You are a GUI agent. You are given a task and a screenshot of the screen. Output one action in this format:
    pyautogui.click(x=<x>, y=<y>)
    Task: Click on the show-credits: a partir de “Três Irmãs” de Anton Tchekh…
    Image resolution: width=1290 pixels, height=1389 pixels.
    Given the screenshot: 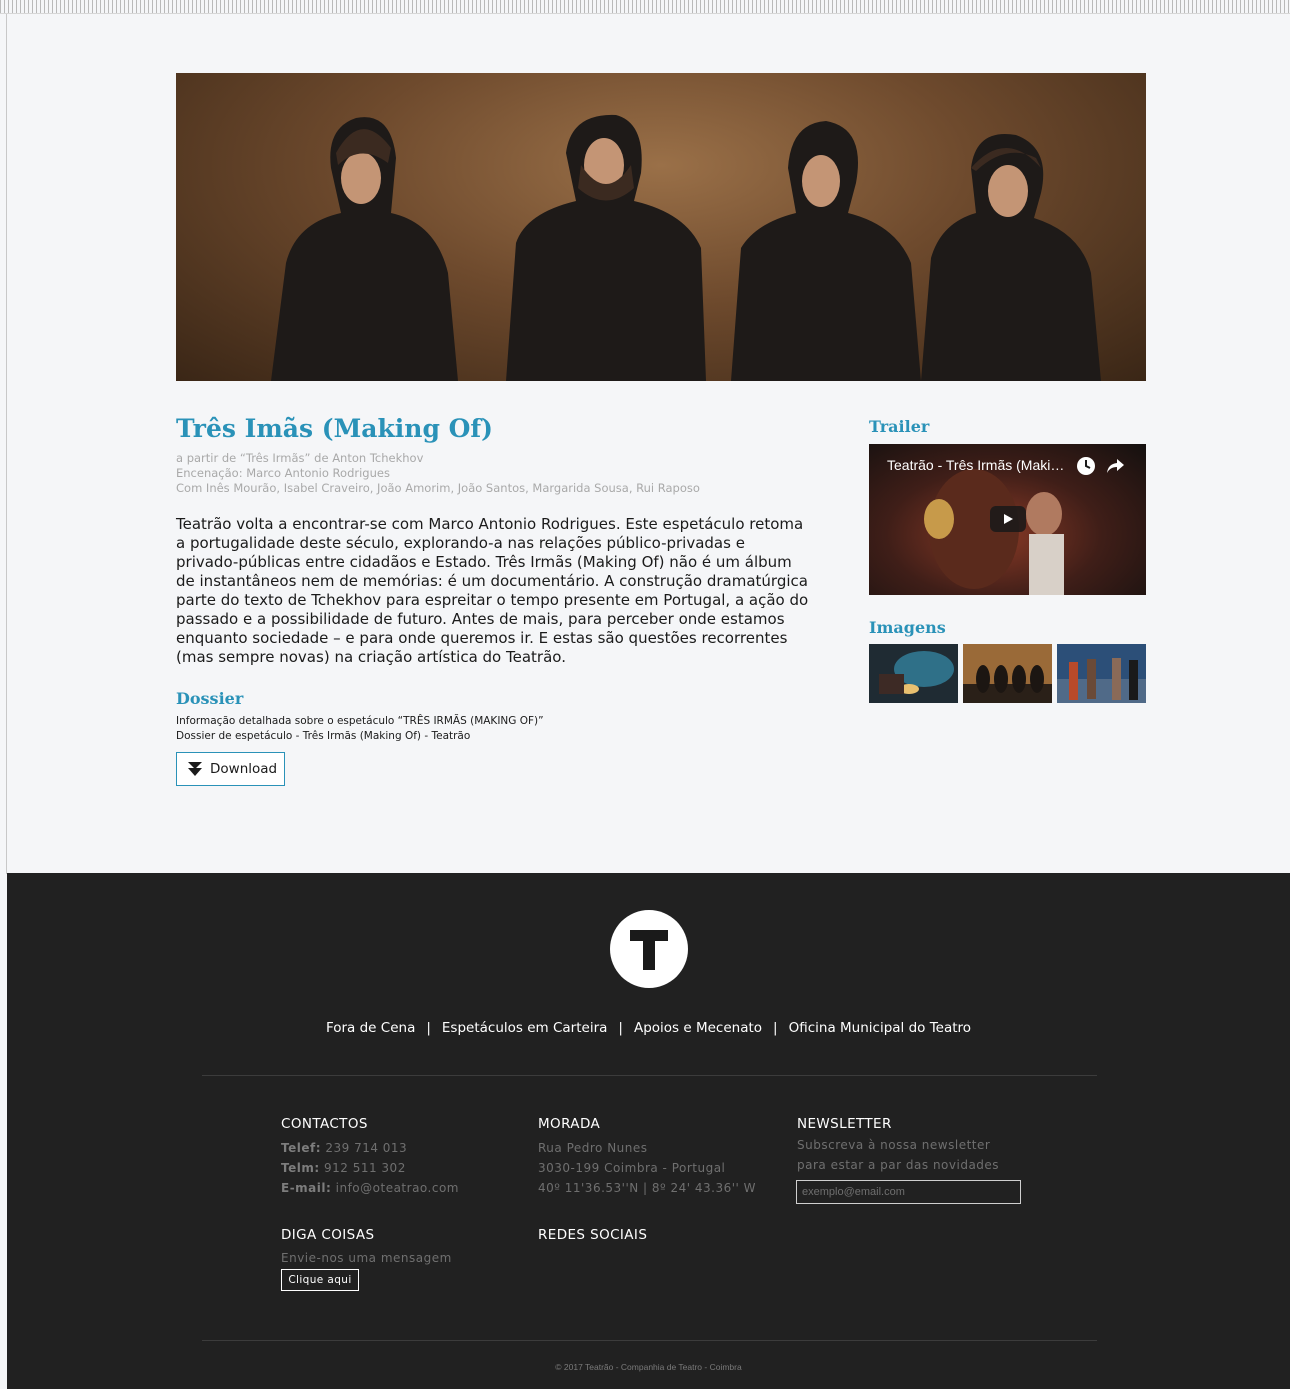 What is the action you would take?
    pyautogui.click(x=438, y=473)
    